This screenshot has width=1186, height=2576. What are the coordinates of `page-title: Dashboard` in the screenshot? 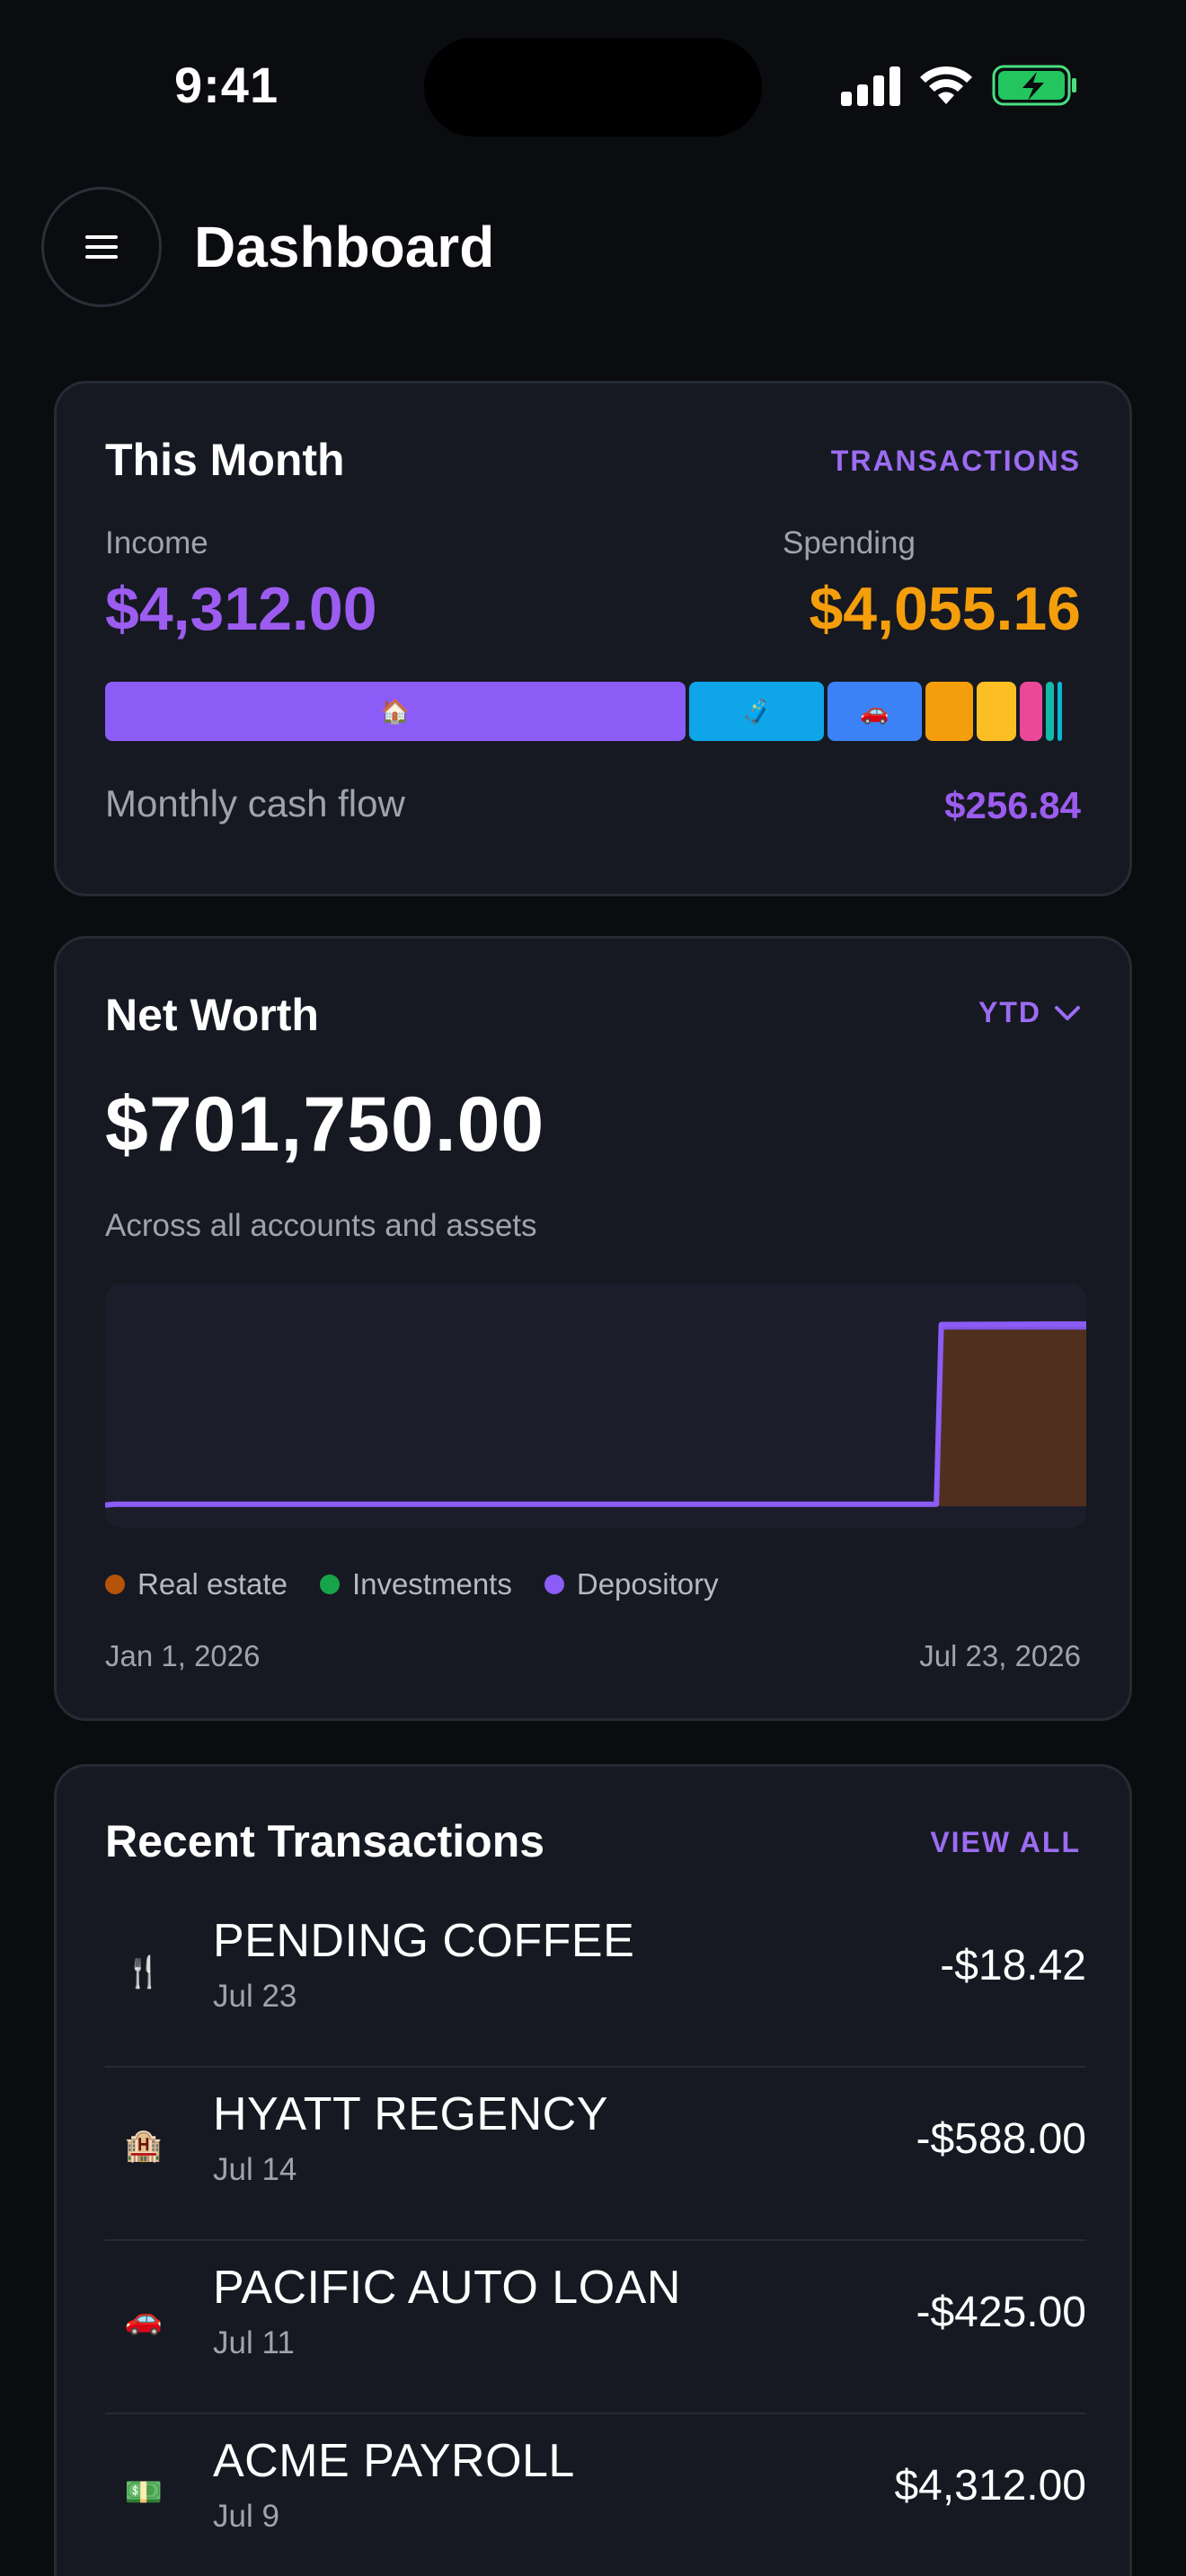 It's located at (344, 247).